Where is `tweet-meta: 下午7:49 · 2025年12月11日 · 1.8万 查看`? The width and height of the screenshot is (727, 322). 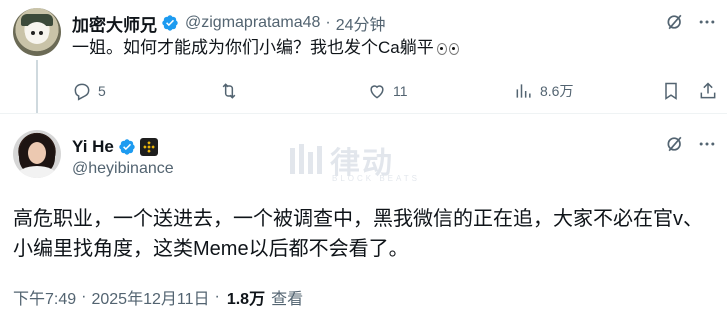 tweet-meta: 下午7:49 · 2025年12月11日 · 1.8万 查看 is located at coordinates (158, 297).